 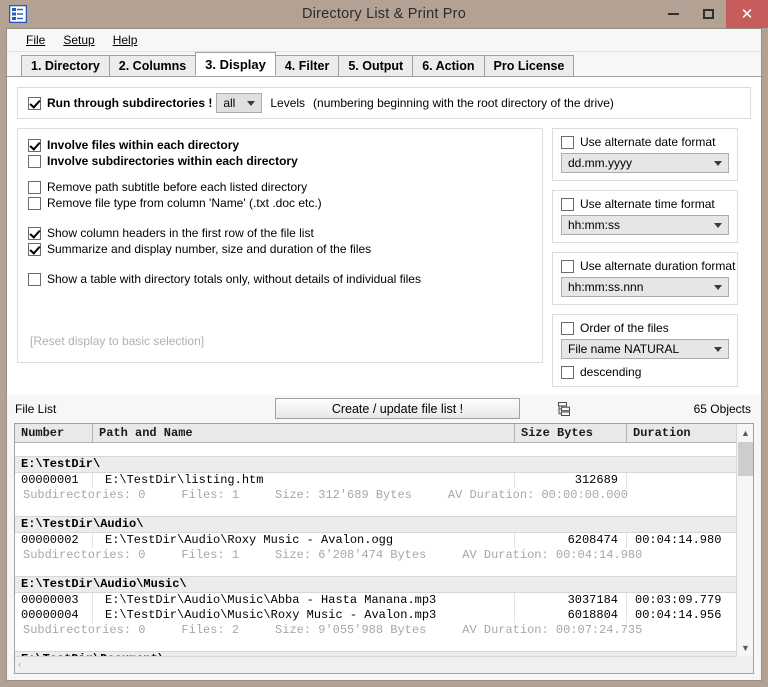 What do you see at coordinates (376, 65) in the screenshot?
I see `tab-output: 5. Output` at bounding box center [376, 65].